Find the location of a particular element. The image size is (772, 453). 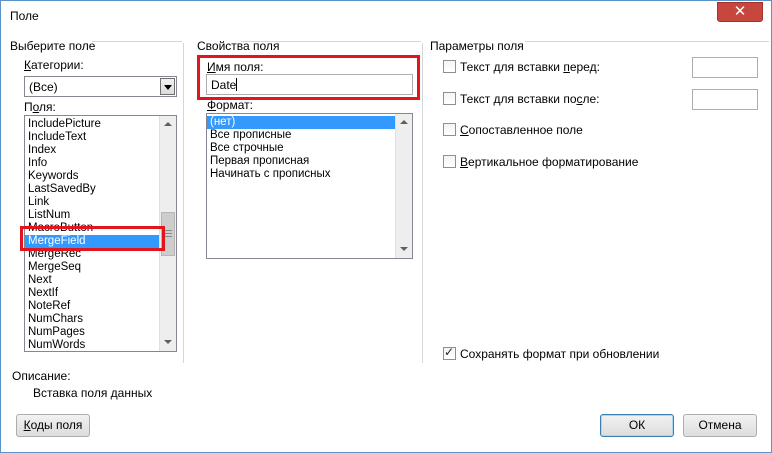

window-title: Поле is located at coordinates (24, 16).